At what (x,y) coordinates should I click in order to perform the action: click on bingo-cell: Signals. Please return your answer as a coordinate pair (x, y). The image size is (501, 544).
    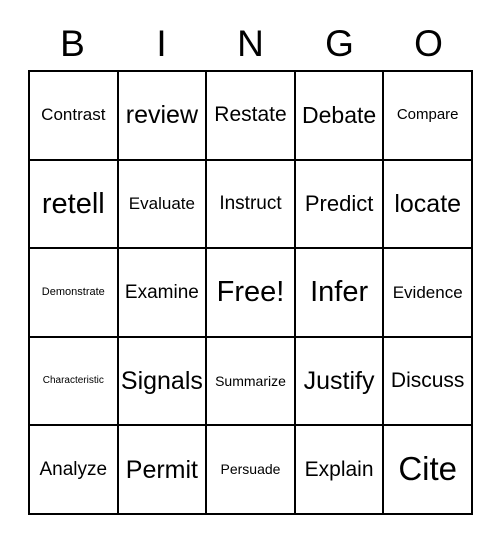
    Looking at the image, I should click on (163, 382).